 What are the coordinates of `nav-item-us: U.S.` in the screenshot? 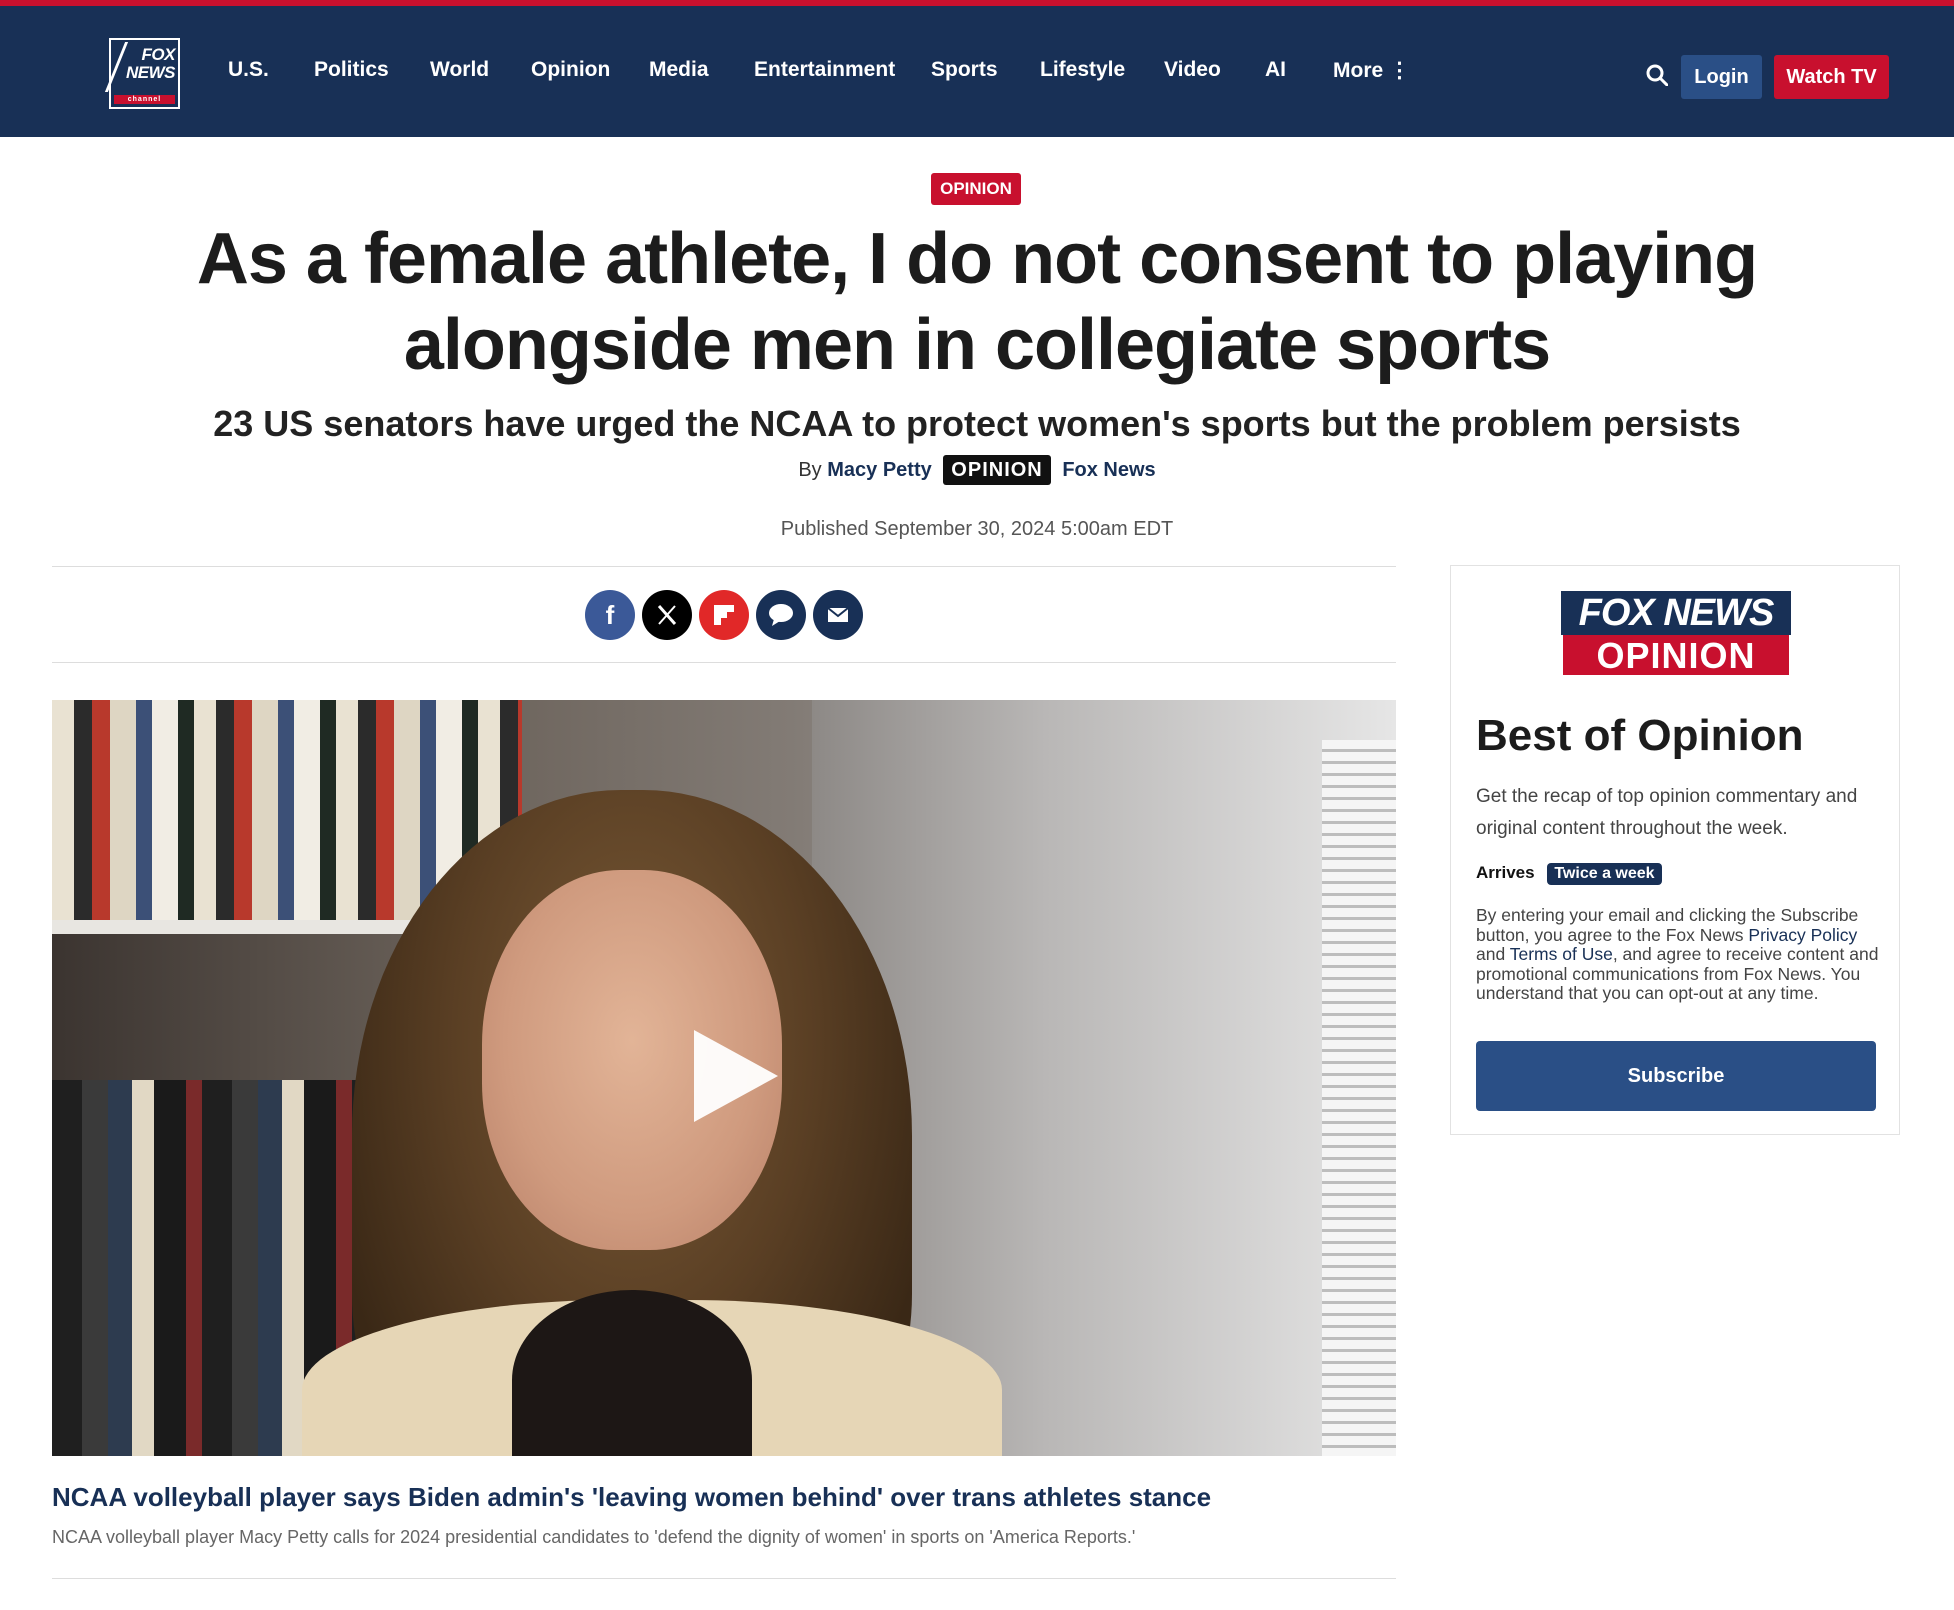 It's located at (248, 70).